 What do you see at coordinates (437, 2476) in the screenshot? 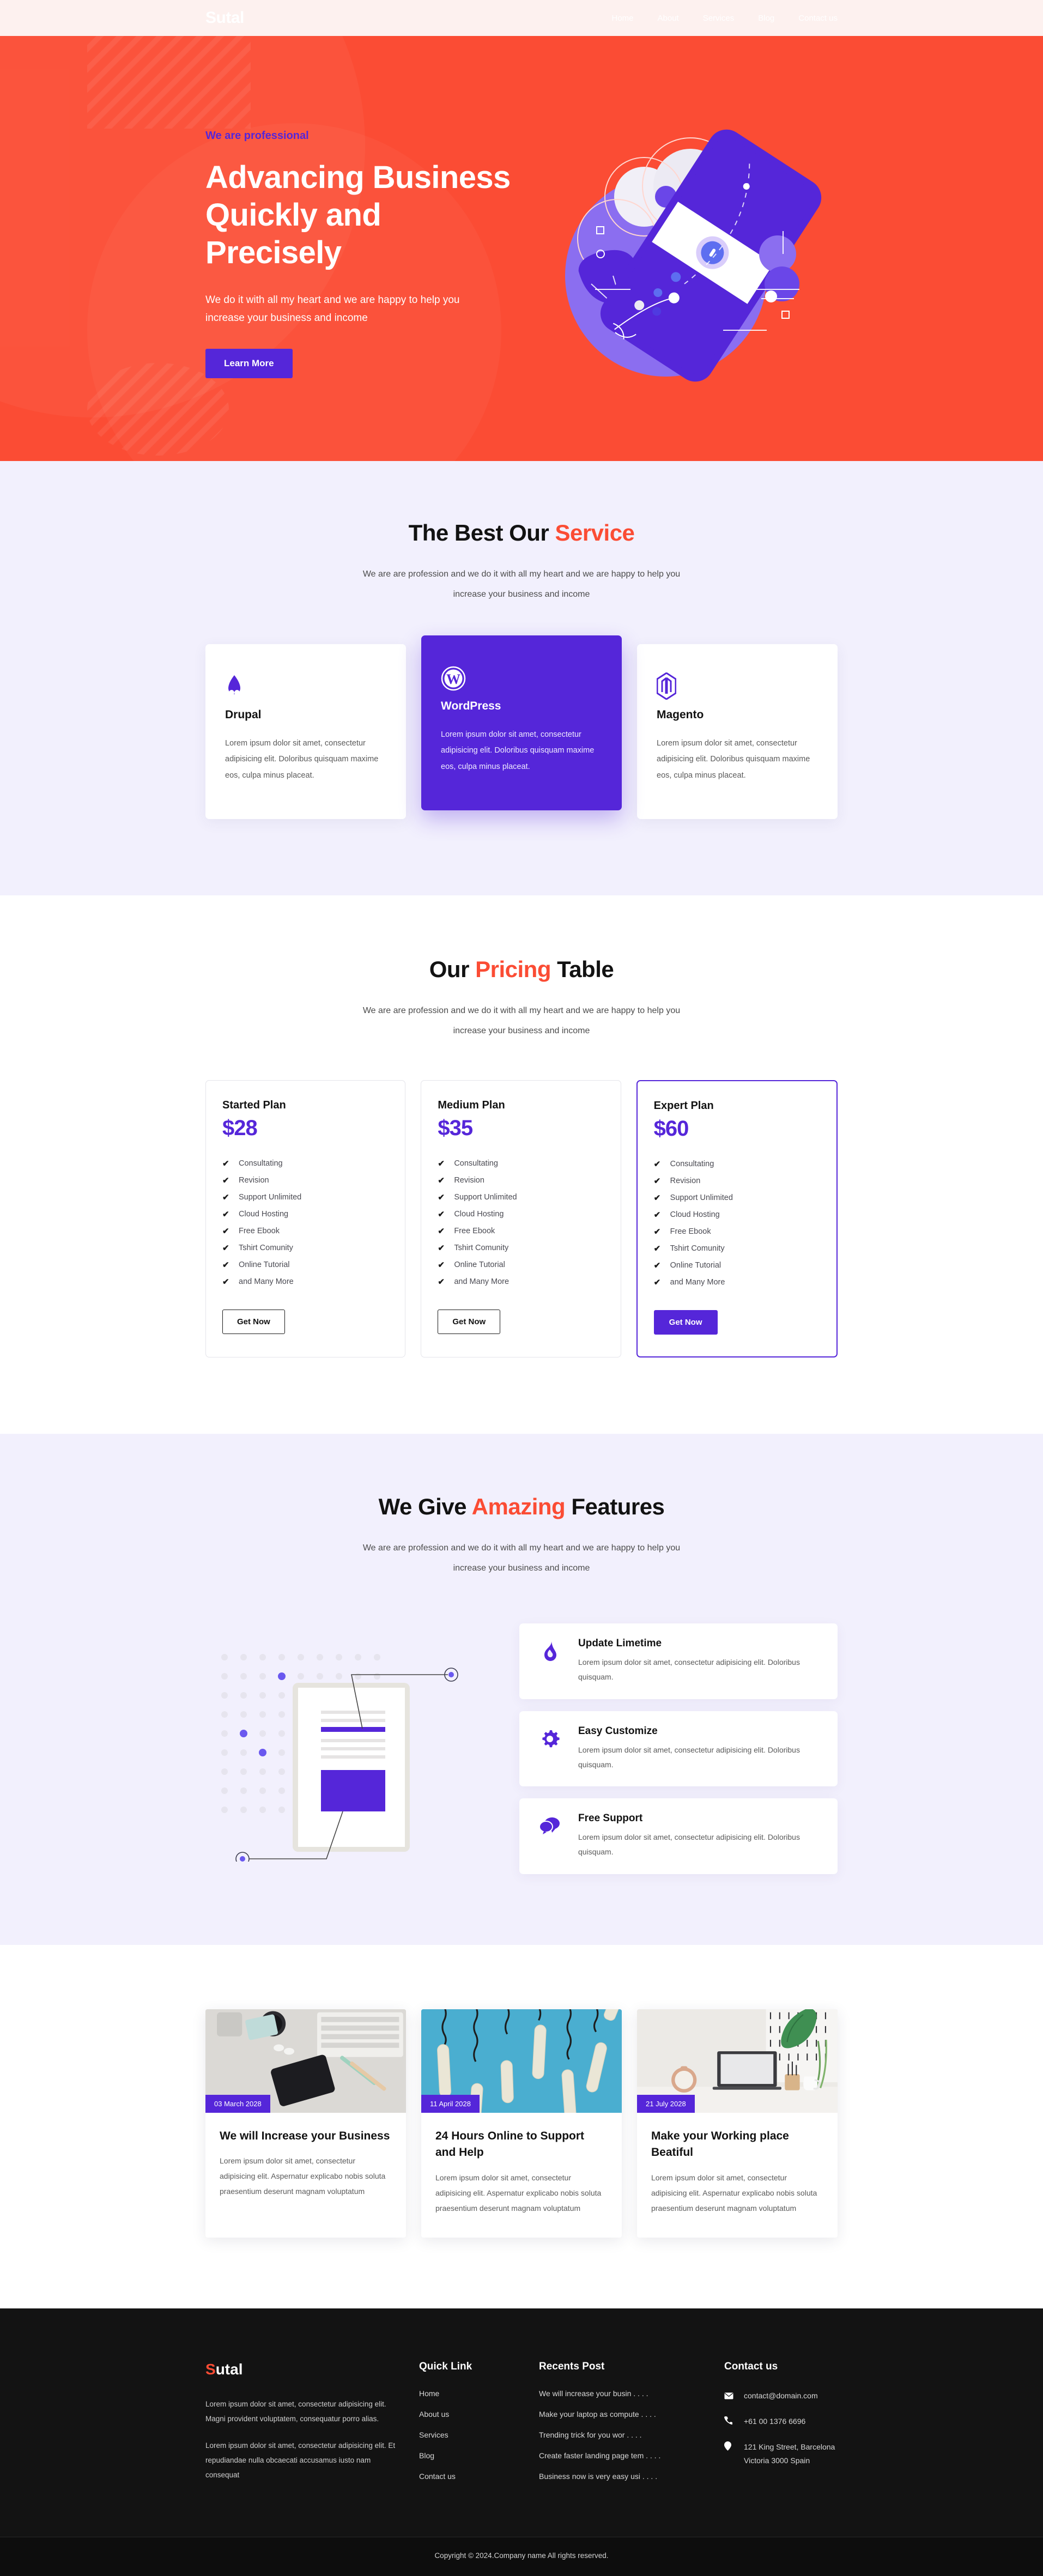
I see `footer-link-contact-us: Contact us` at bounding box center [437, 2476].